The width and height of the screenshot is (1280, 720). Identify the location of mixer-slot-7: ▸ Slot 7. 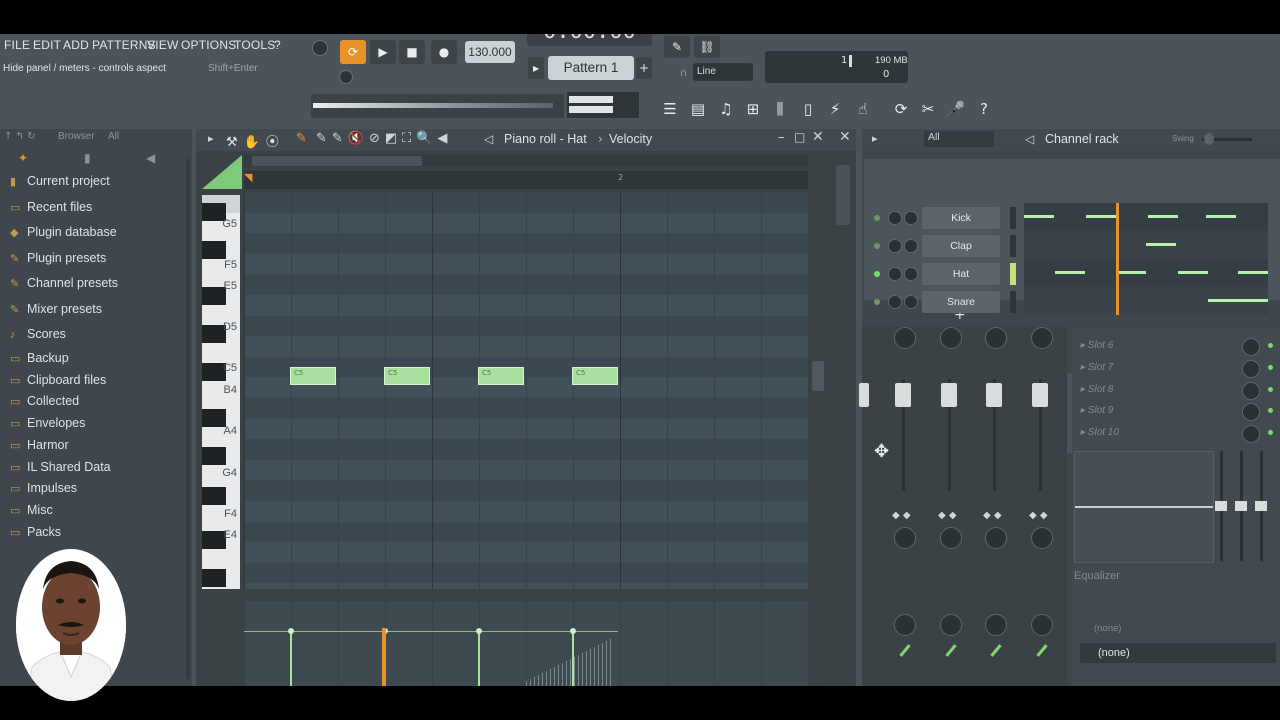
(1096, 367).